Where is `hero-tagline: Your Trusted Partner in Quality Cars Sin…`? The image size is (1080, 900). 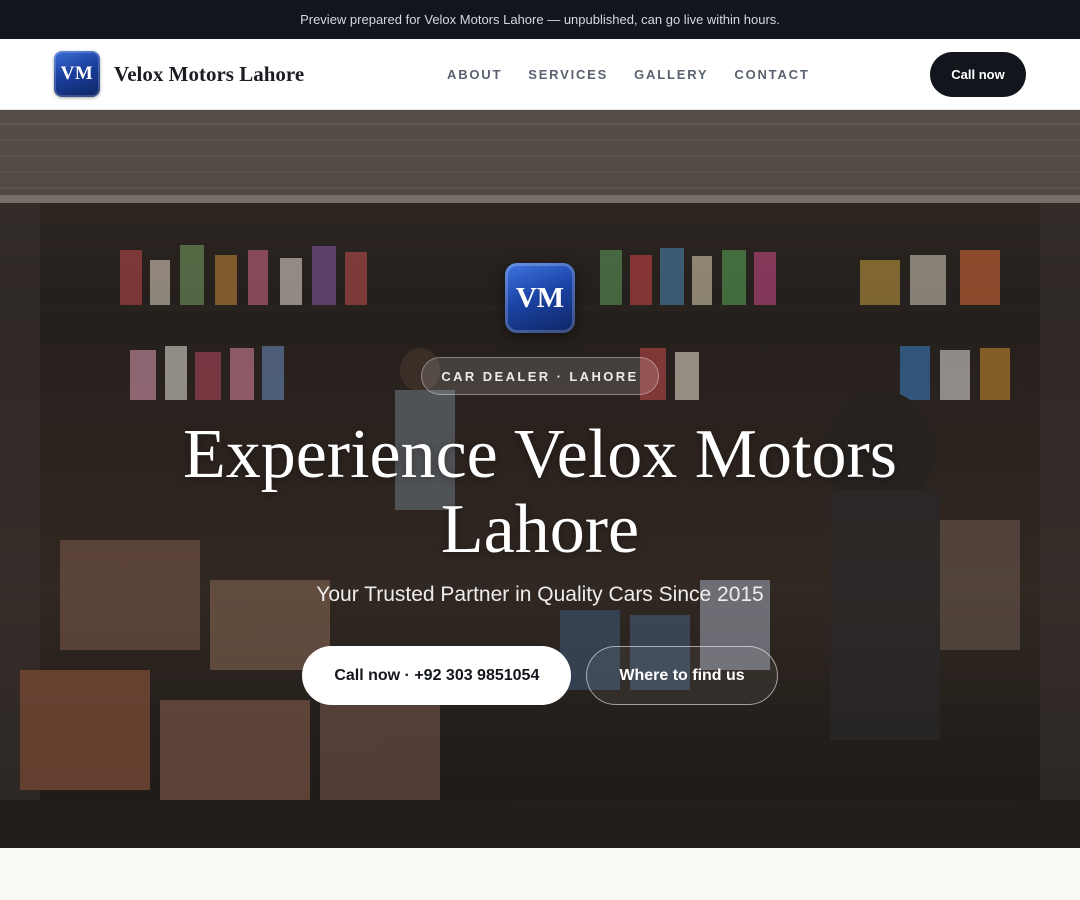
hero-tagline: Your Trusted Partner in Quality Cars Sin… is located at coordinates (540, 594).